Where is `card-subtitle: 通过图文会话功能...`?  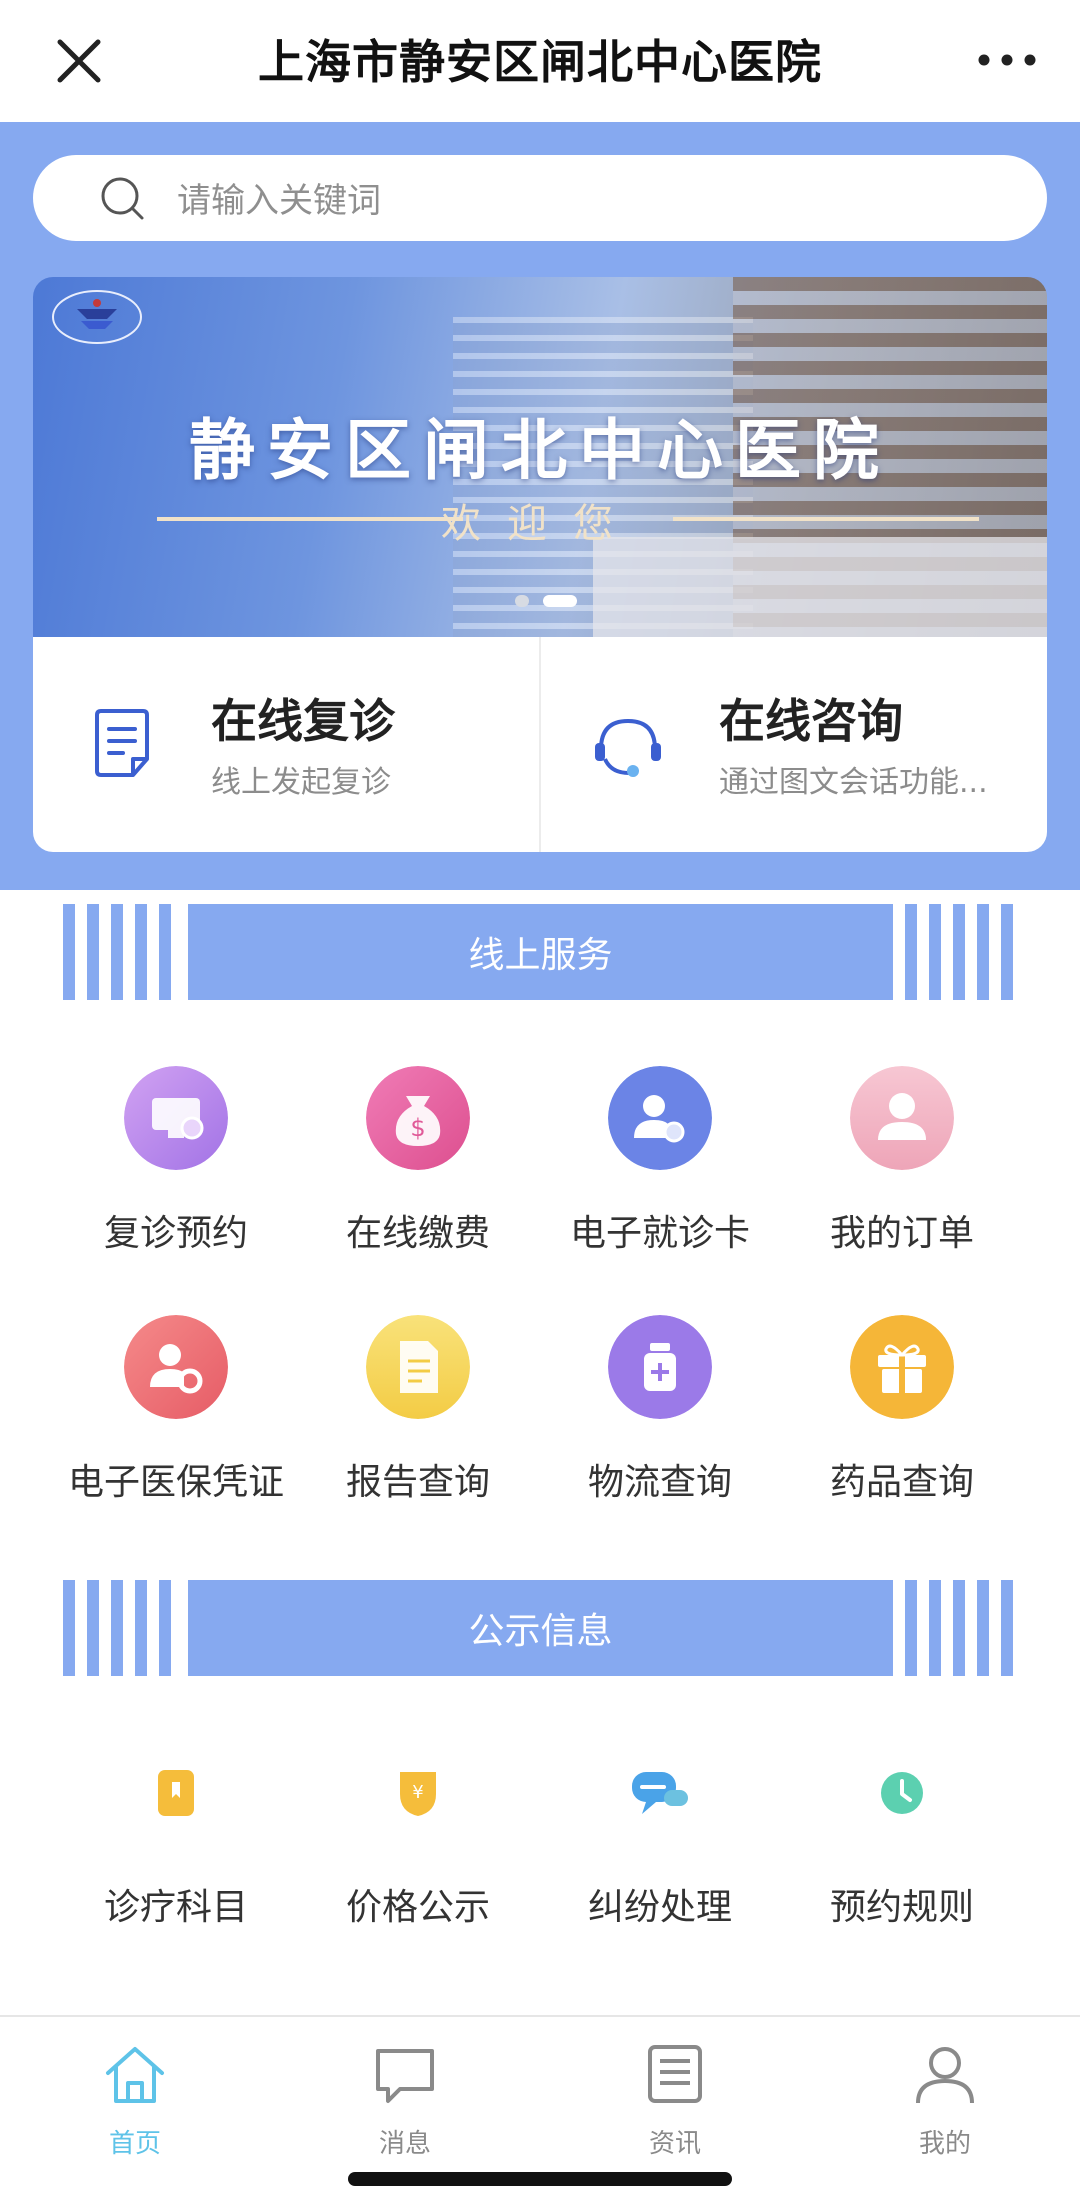 card-subtitle: 通过图文会话功能... is located at coordinates (853, 782).